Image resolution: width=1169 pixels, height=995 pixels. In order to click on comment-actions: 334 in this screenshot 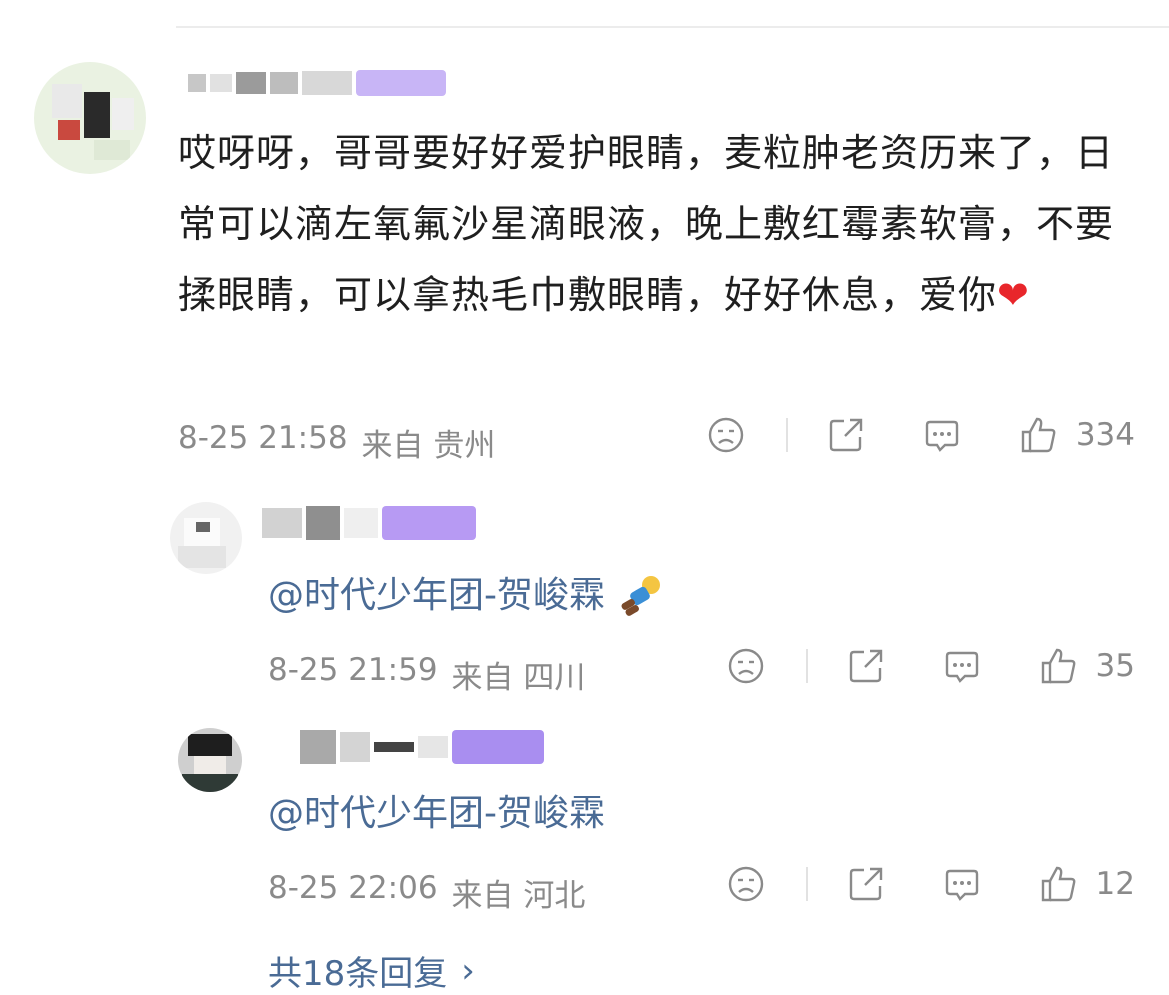, I will do `click(920, 435)`.